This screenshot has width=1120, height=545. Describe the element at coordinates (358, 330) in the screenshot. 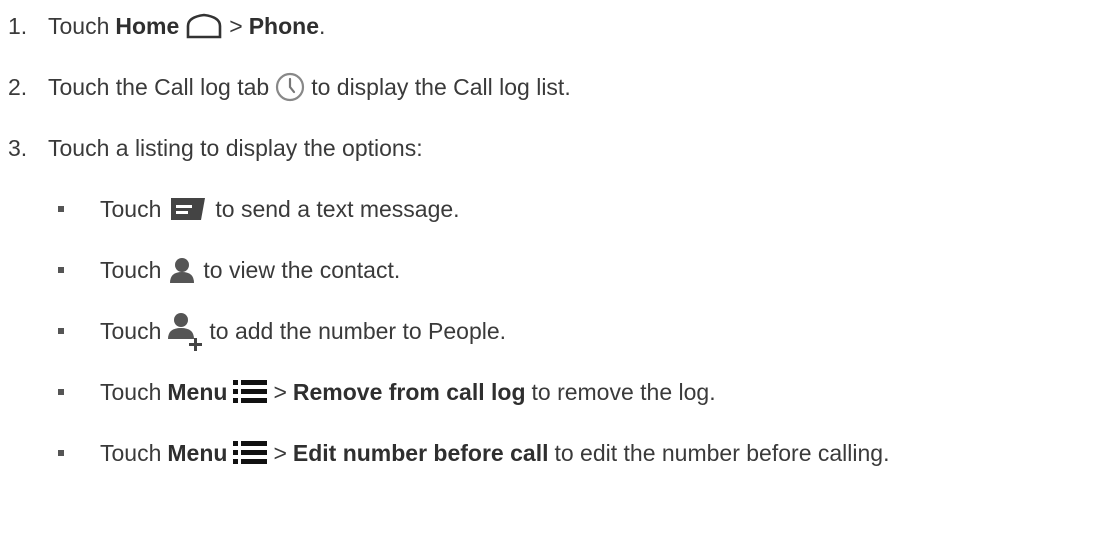

I see `option-text: to add the number to People.` at that location.